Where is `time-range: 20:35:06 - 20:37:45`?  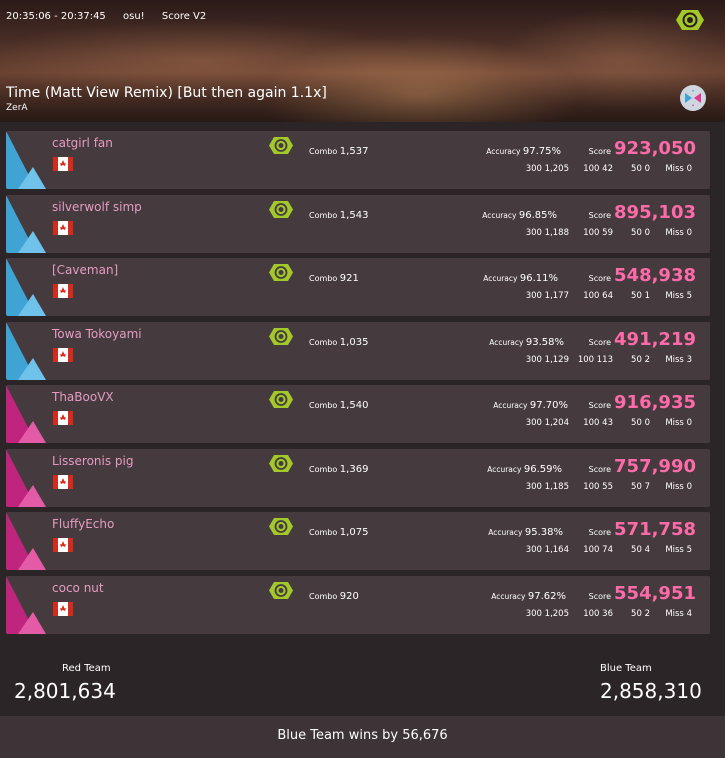 time-range: 20:35:06 - 20:37:45 is located at coordinates (56, 16).